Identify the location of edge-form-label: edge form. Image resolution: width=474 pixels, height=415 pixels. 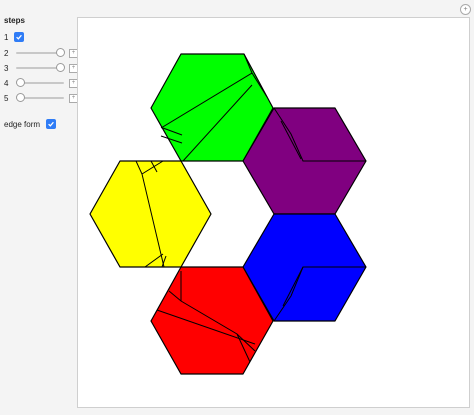
(22, 124).